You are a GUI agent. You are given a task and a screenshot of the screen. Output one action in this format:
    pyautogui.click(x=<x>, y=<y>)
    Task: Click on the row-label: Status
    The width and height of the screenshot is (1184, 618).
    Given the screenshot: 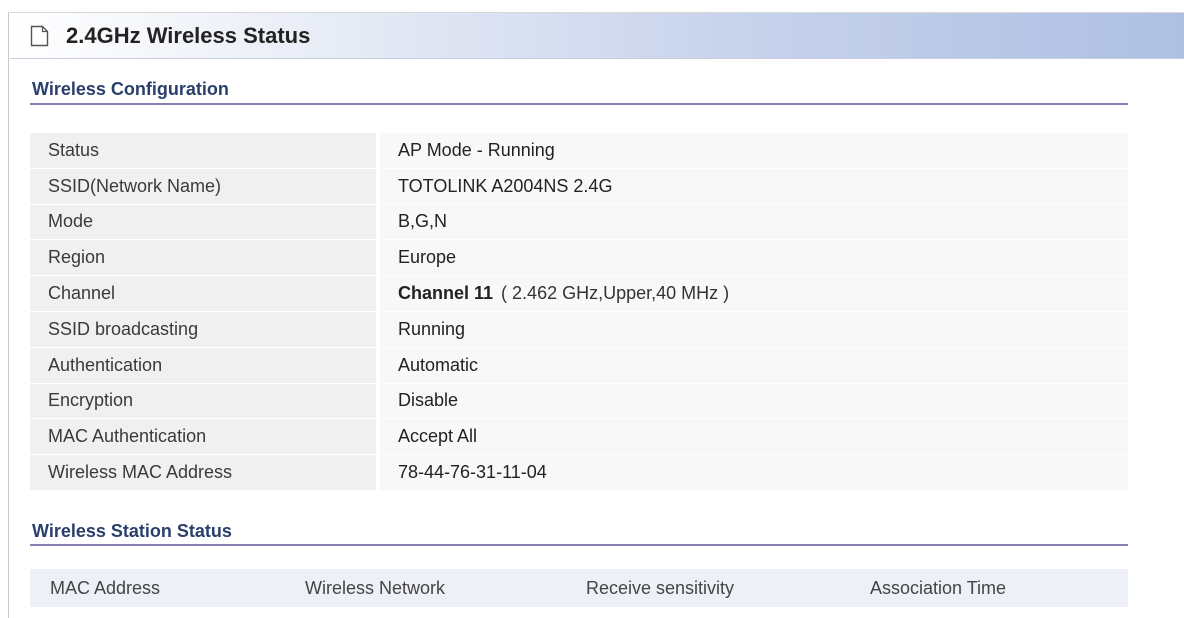 What is the action you would take?
    pyautogui.click(x=203, y=150)
    